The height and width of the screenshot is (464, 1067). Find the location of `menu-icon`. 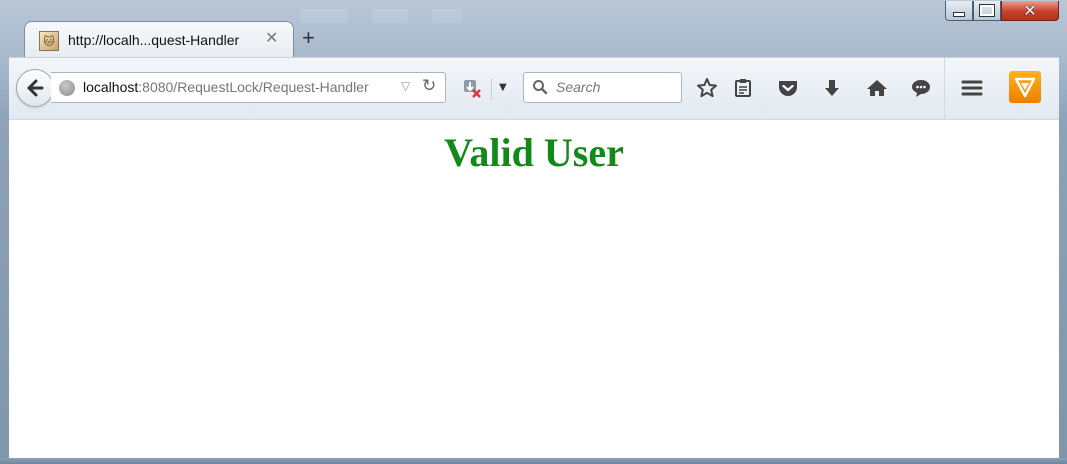

menu-icon is located at coordinates (972, 88).